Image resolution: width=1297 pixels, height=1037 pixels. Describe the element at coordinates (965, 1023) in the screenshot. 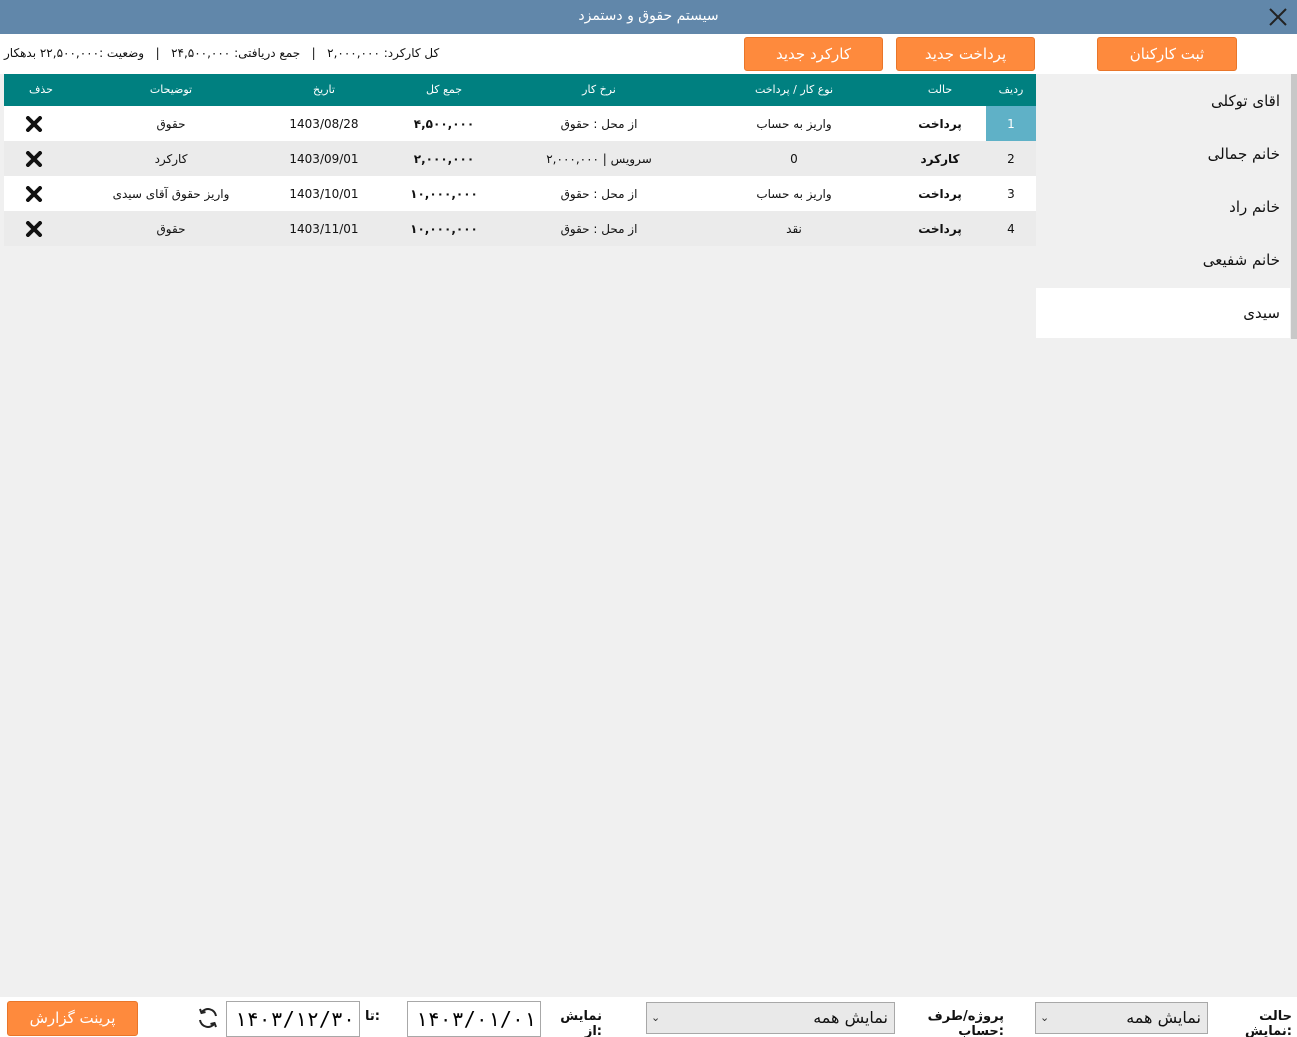

I see `project-label: پروژه/طرف حساب:` at that location.